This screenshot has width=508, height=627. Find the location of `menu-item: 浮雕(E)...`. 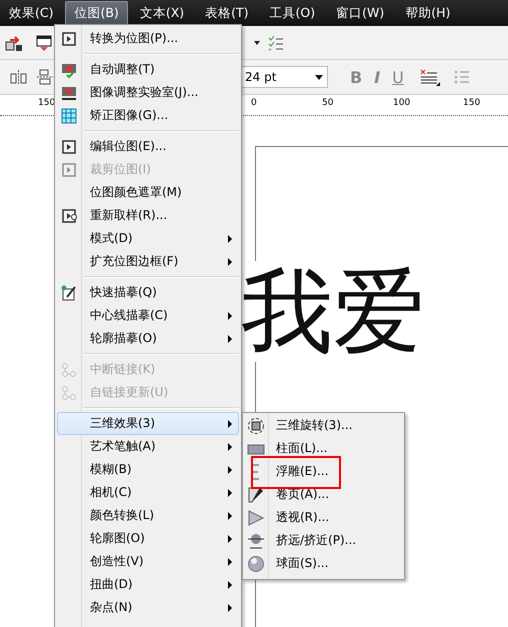

menu-item: 浮雕(E)... is located at coordinates (323, 471).